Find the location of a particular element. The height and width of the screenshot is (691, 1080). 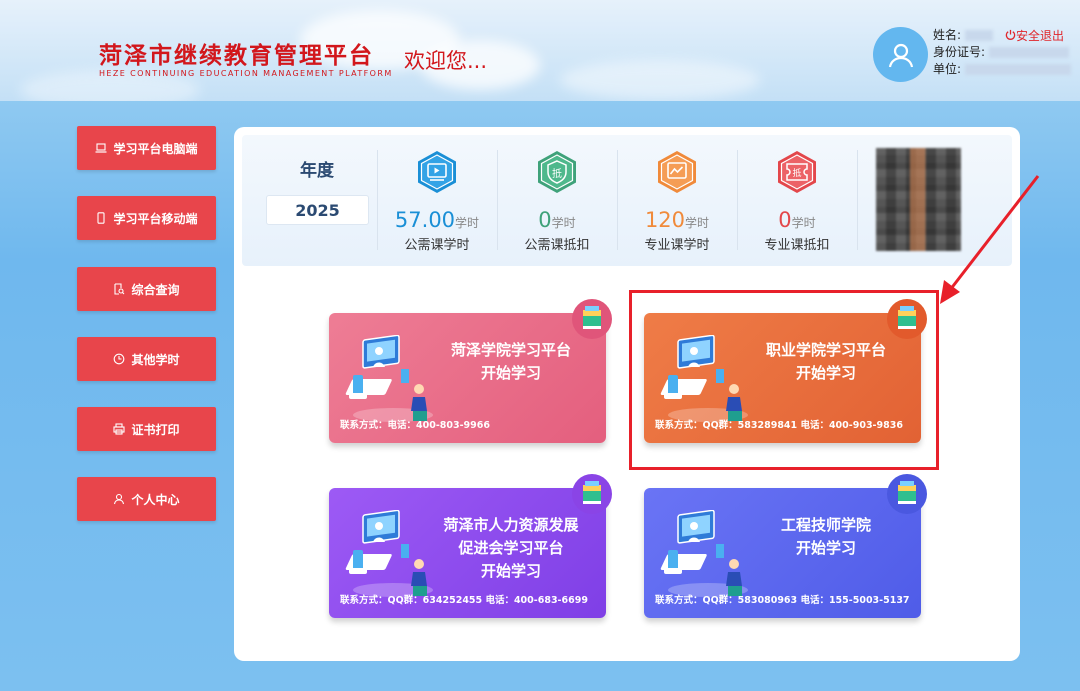

logout-button: 安全退出 is located at coordinates (1034, 35).